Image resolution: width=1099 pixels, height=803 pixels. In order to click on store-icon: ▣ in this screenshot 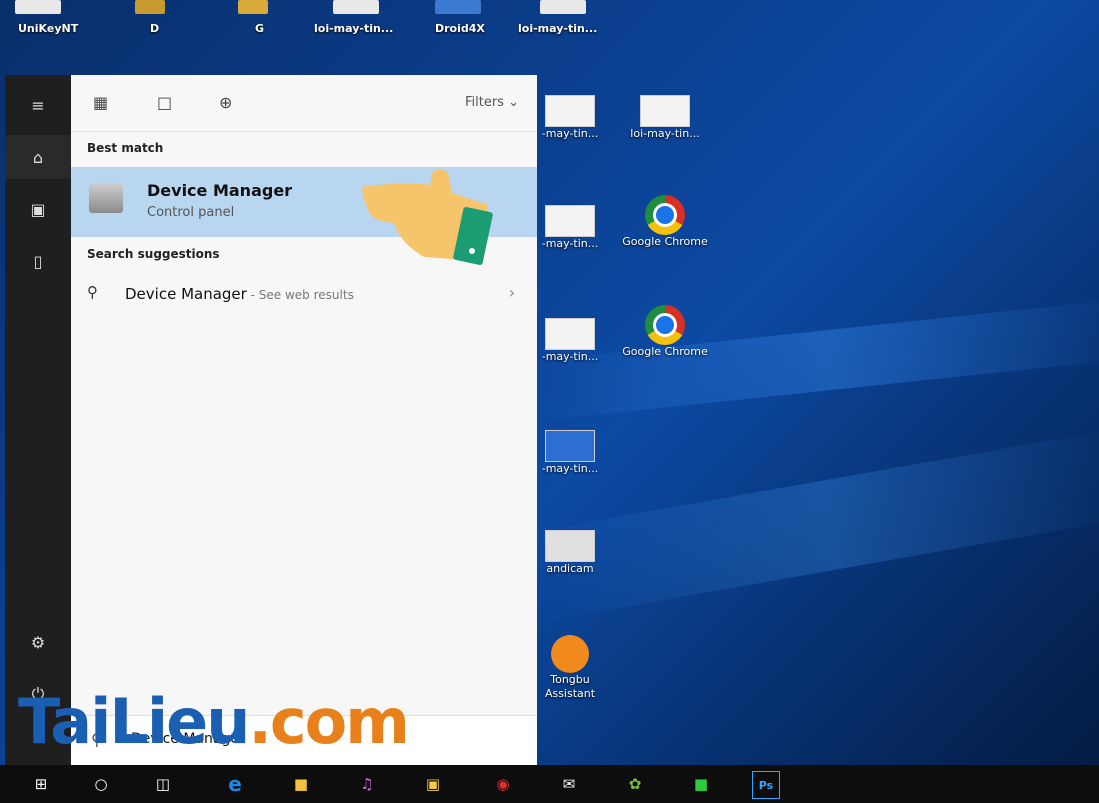, I will do `click(433, 784)`.